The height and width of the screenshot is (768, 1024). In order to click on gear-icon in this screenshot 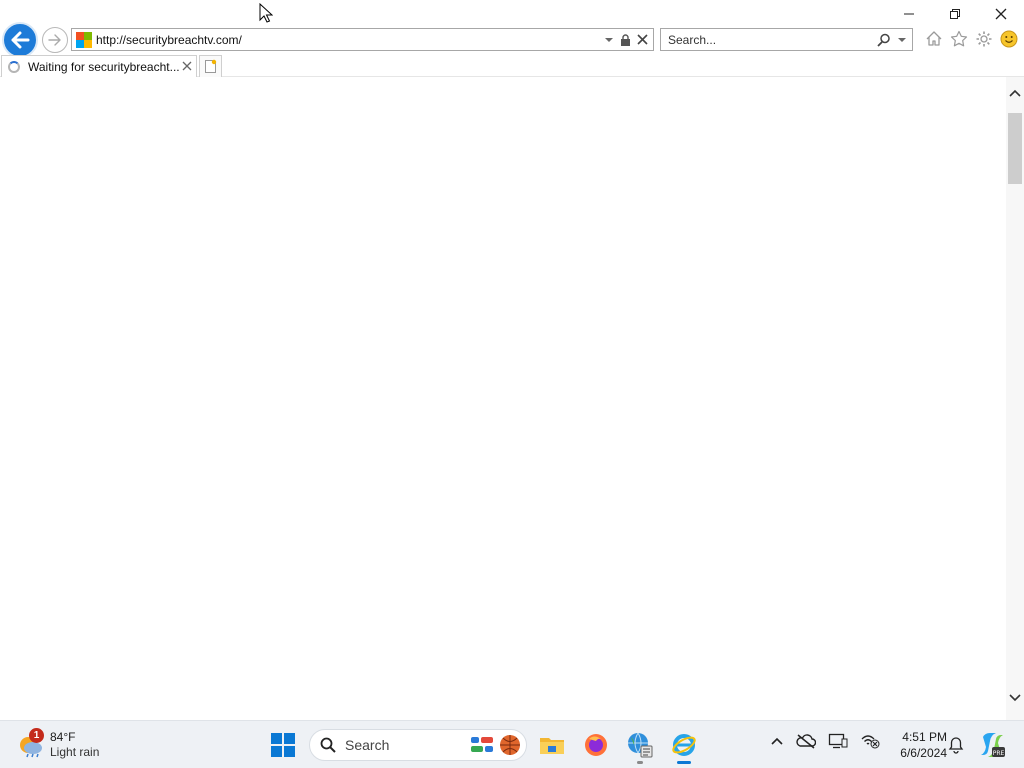, I will do `click(983, 38)`.